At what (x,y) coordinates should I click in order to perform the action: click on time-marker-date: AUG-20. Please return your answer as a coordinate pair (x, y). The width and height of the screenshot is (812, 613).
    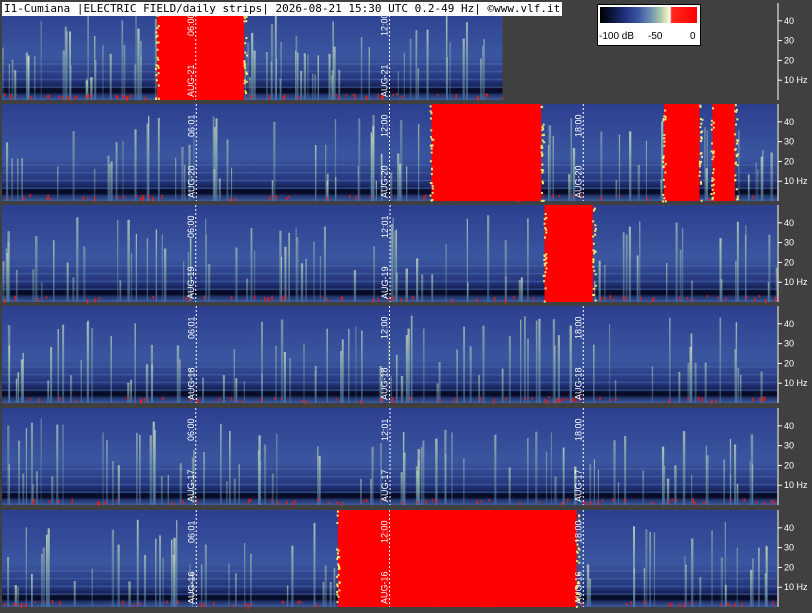
    Looking at the image, I should click on (191, 181).